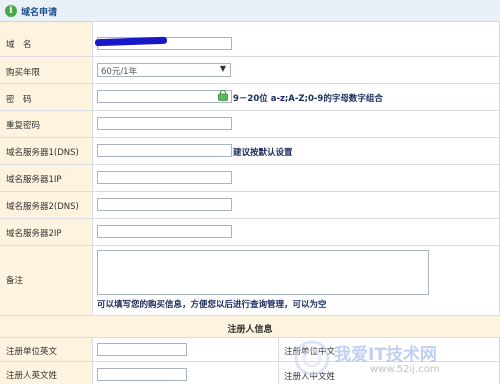  Describe the element at coordinates (142, 349) in the screenshot. I see `org-en-input` at that location.